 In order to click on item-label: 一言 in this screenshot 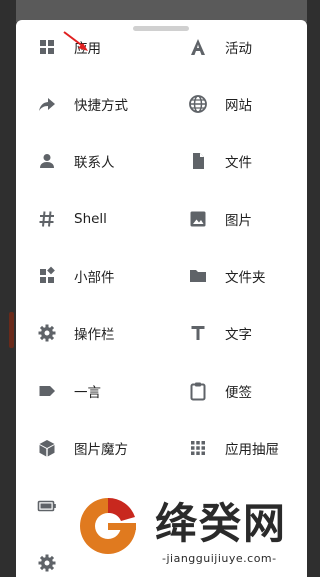, I will do `click(87, 393)`.